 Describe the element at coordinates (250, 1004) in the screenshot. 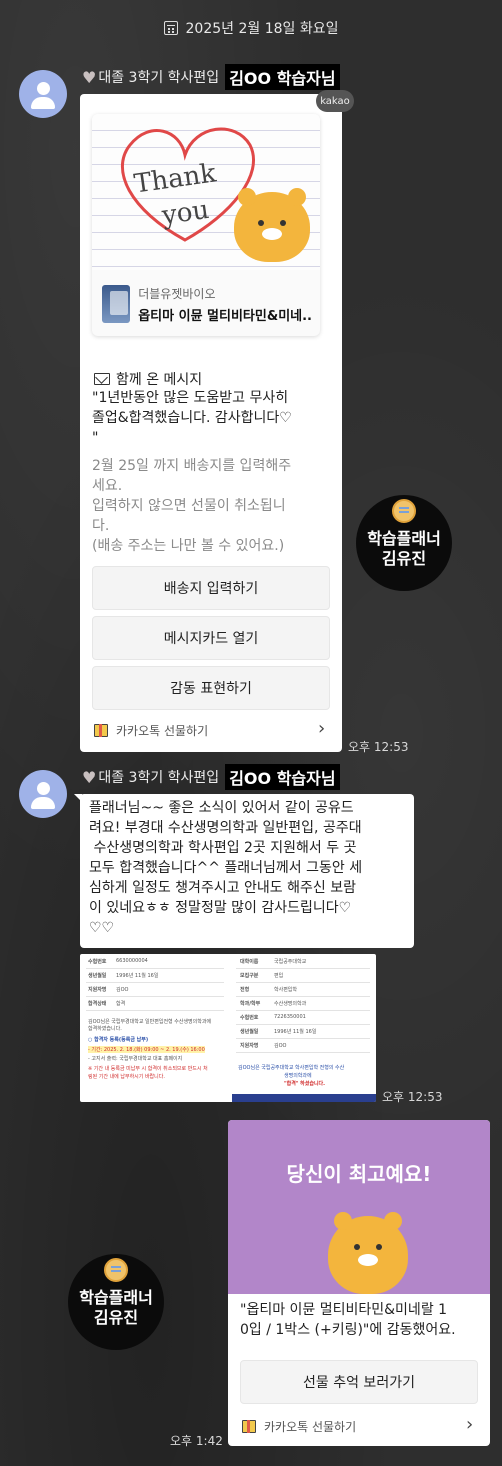

I see `doc-label: 학과/학부` at that location.